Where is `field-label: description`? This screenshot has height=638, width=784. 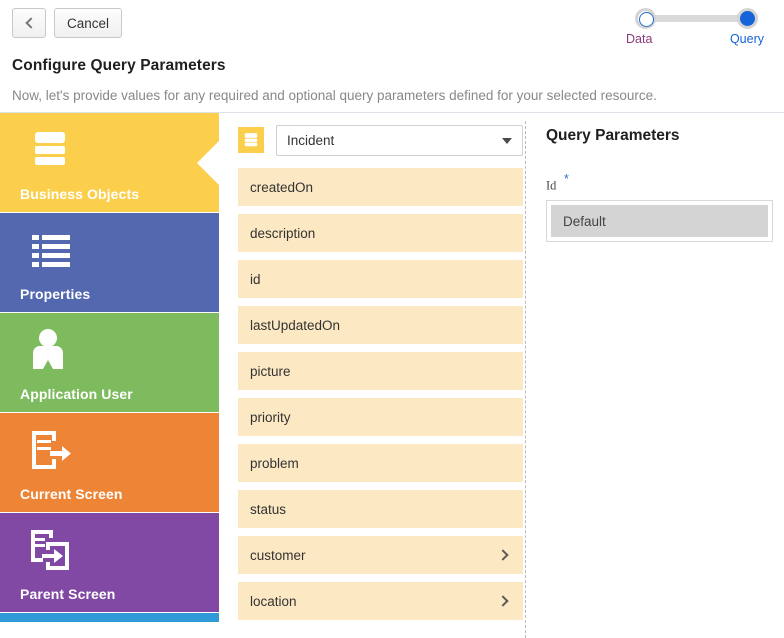 field-label: description is located at coordinates (283, 233).